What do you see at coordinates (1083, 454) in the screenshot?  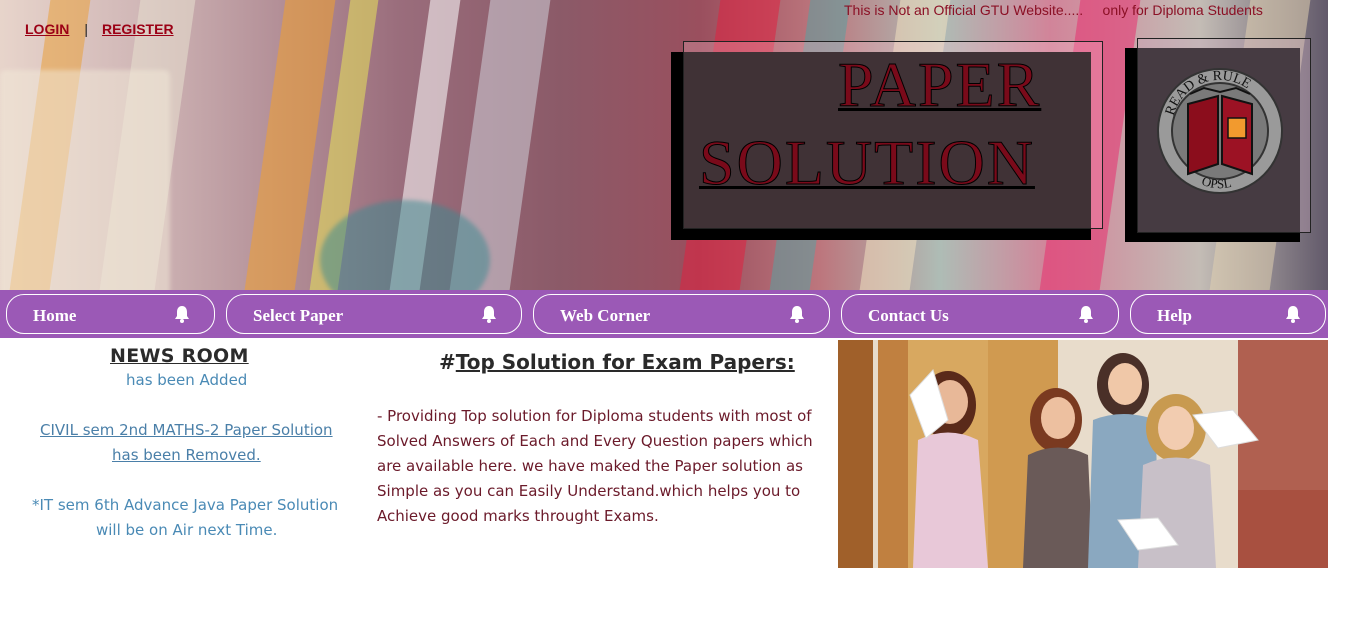 I see `students-photo` at bounding box center [1083, 454].